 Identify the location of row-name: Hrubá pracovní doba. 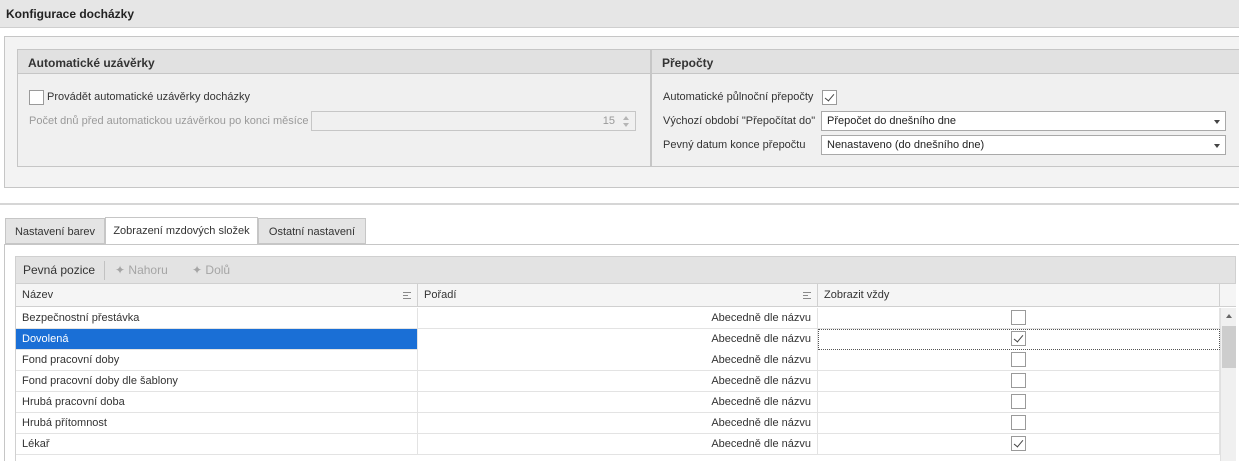
(217, 402).